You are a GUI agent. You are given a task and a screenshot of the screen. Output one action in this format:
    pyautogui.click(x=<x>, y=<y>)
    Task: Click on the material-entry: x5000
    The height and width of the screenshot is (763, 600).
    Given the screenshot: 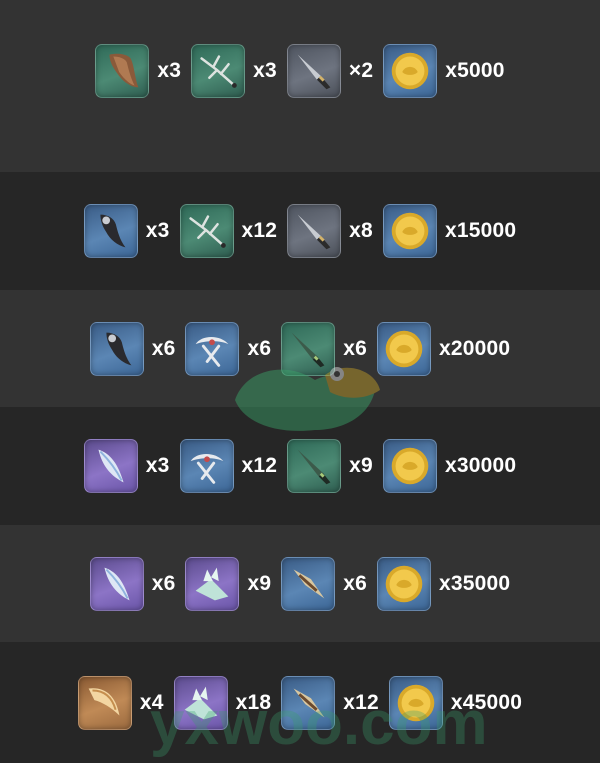 What is the action you would take?
    pyautogui.click(x=443, y=71)
    